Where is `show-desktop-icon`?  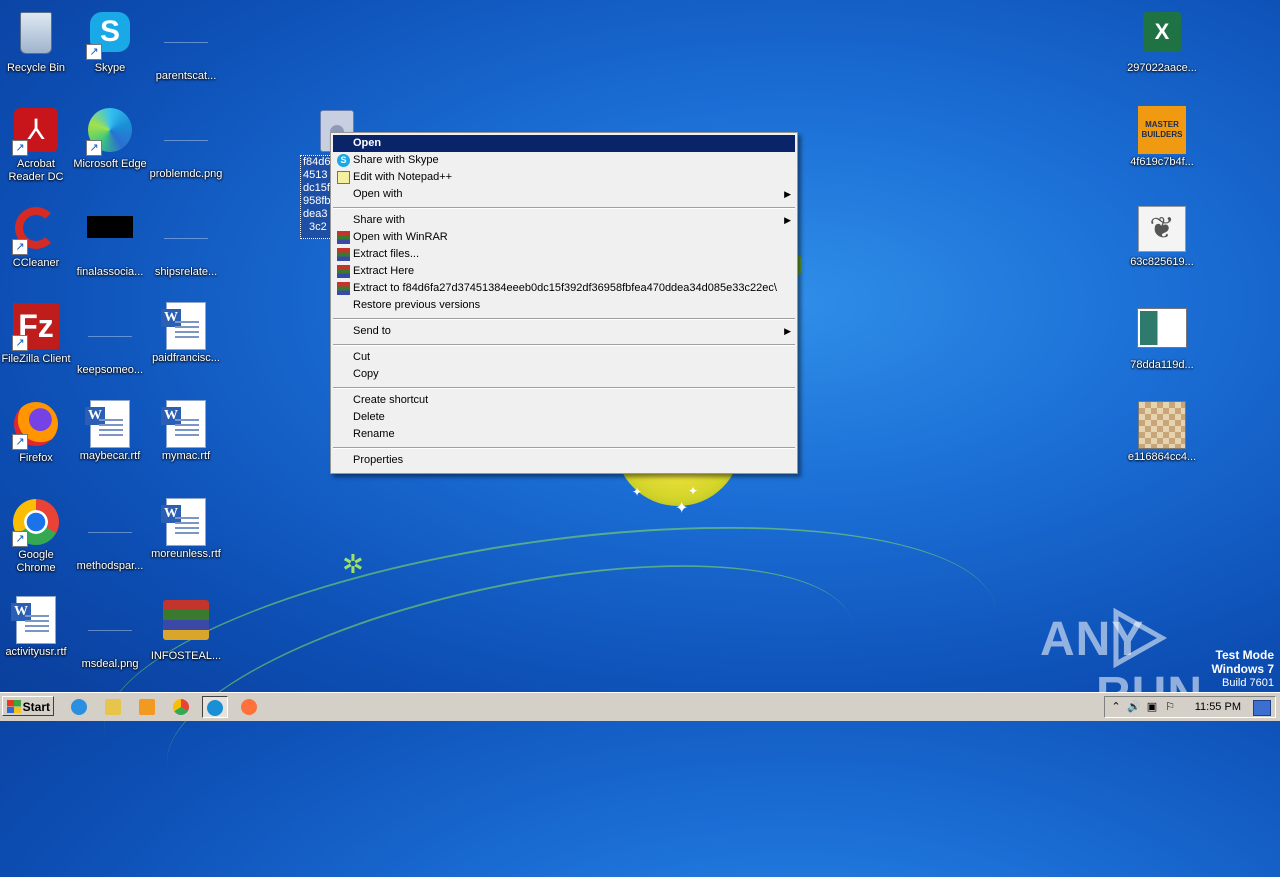 show-desktop-icon is located at coordinates (1262, 708).